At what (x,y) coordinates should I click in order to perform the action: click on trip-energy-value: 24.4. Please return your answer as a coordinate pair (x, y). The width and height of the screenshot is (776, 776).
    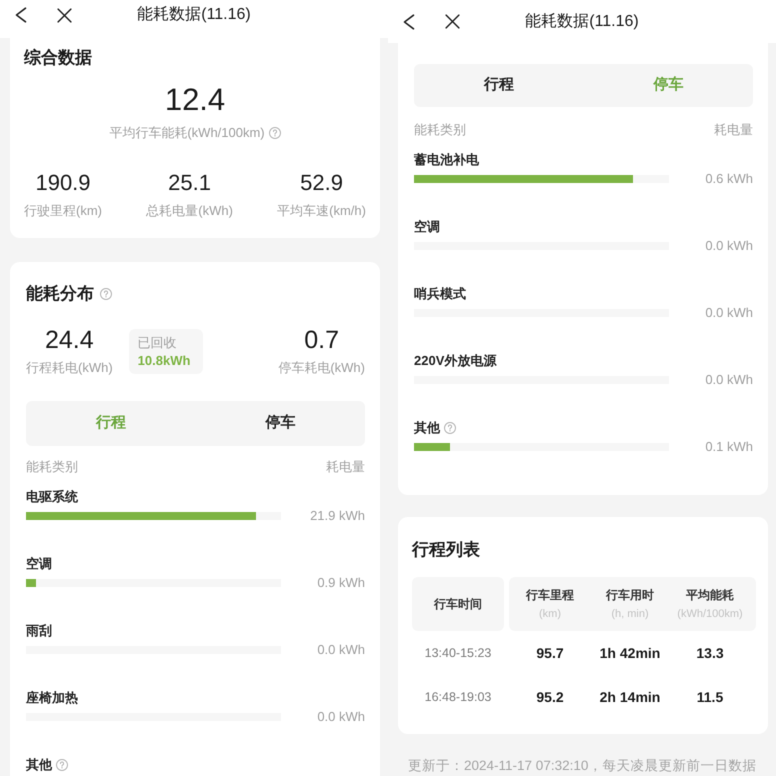
    Looking at the image, I should click on (69, 340).